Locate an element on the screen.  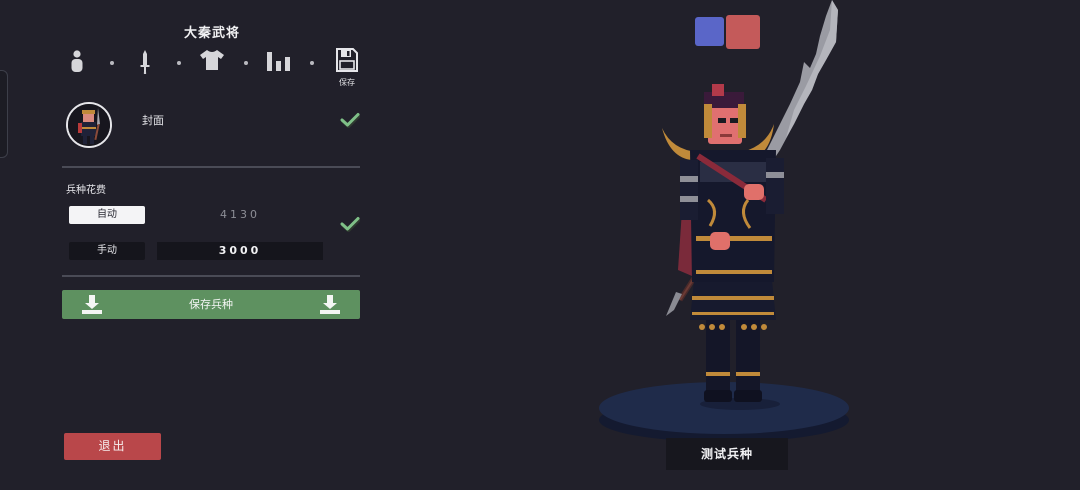
exit-button: 退出 is located at coordinates (112, 446).